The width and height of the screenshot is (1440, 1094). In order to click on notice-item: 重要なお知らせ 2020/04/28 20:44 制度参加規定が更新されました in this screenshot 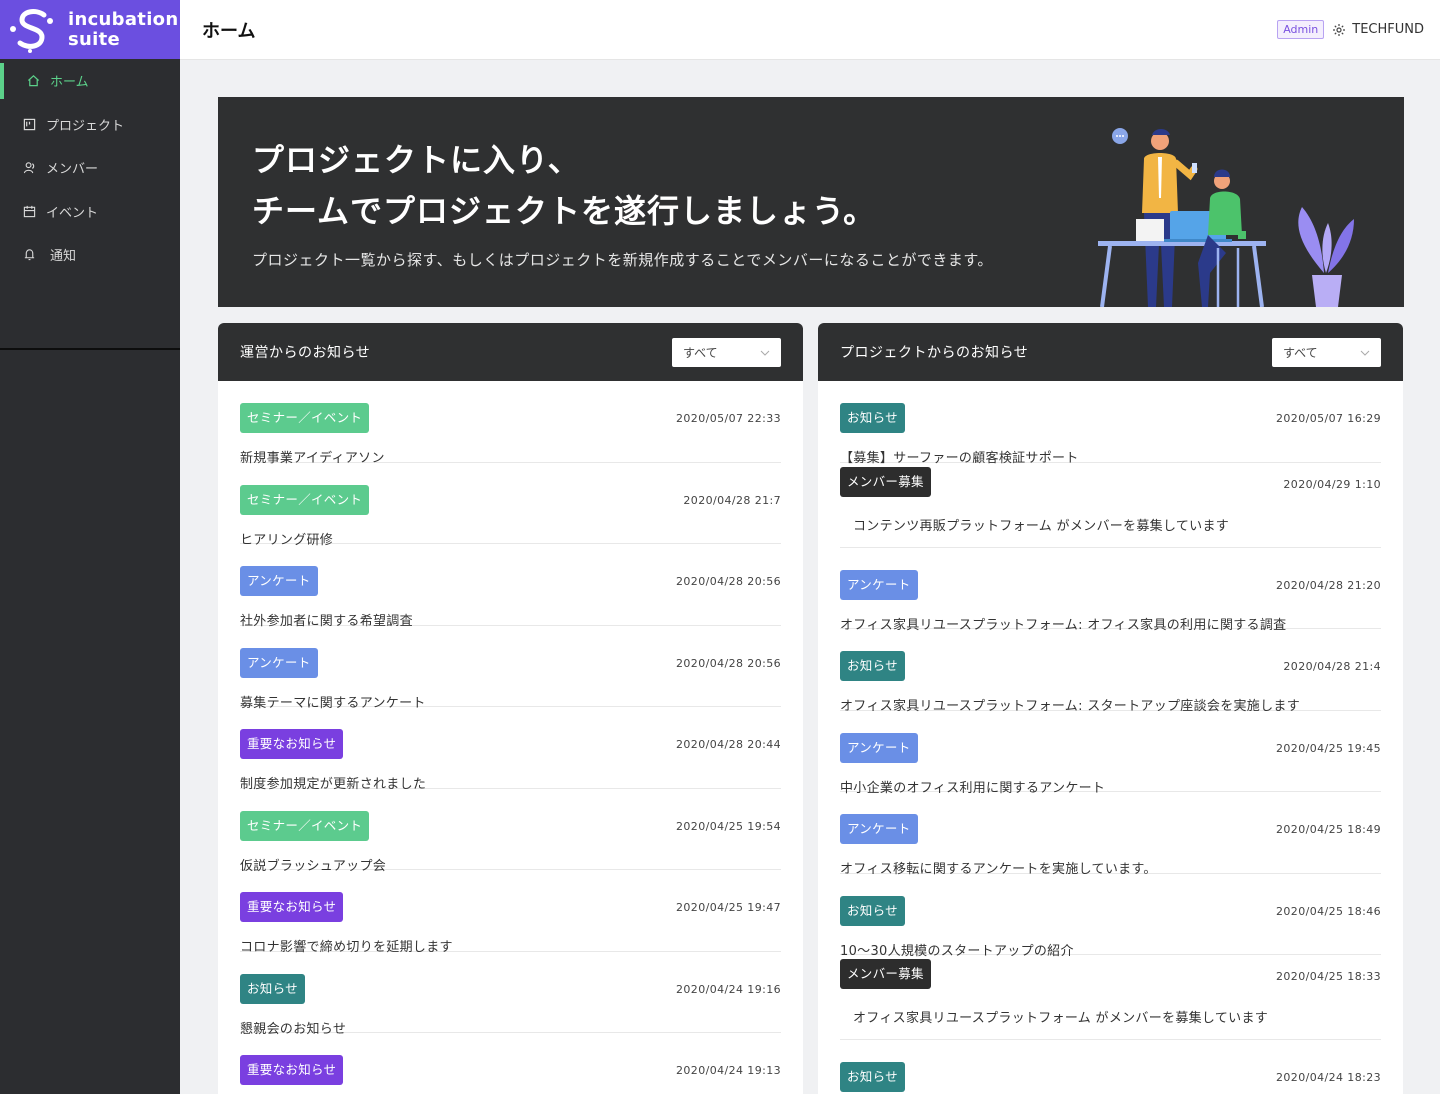, I will do `click(510, 749)`.